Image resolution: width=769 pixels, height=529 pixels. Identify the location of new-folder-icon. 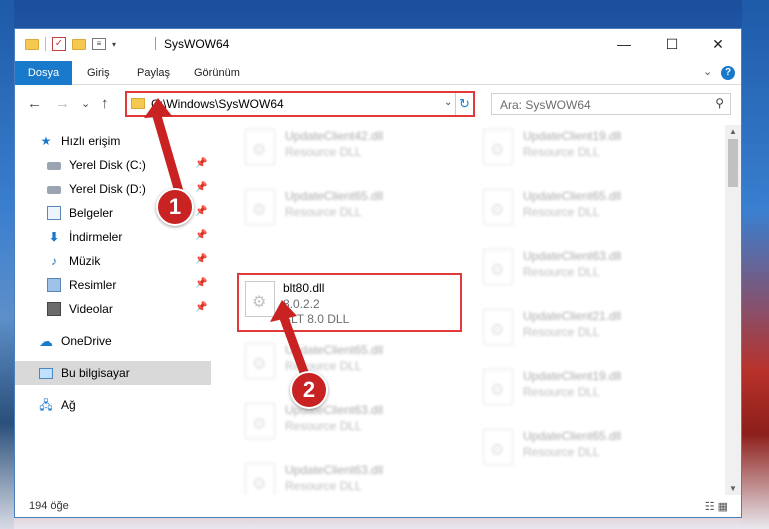
(79, 44).